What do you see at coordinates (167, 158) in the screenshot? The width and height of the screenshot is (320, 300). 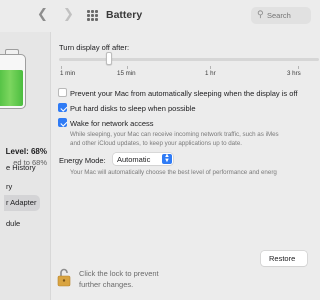 I see `select-chevron-icon: ▲ ▼` at bounding box center [167, 158].